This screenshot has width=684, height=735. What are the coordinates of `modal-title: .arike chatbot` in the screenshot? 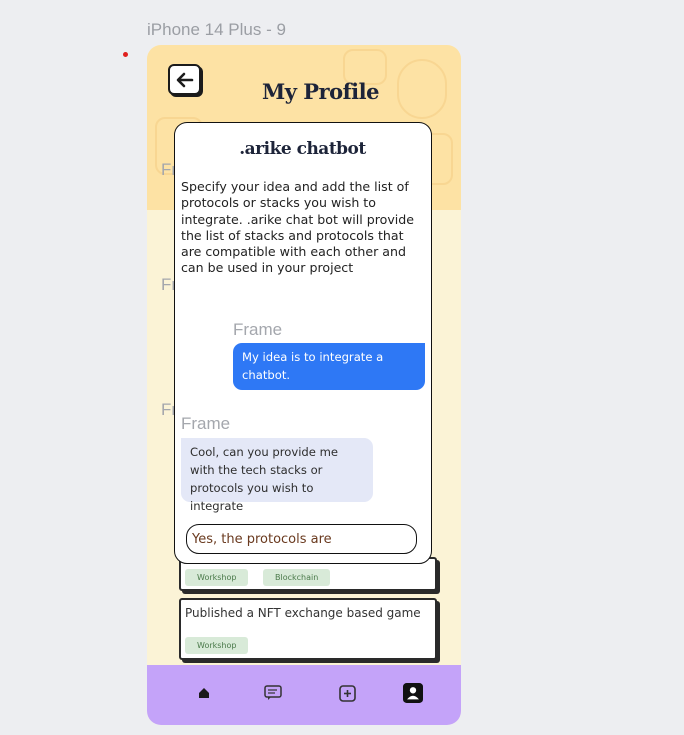 It's located at (302, 149).